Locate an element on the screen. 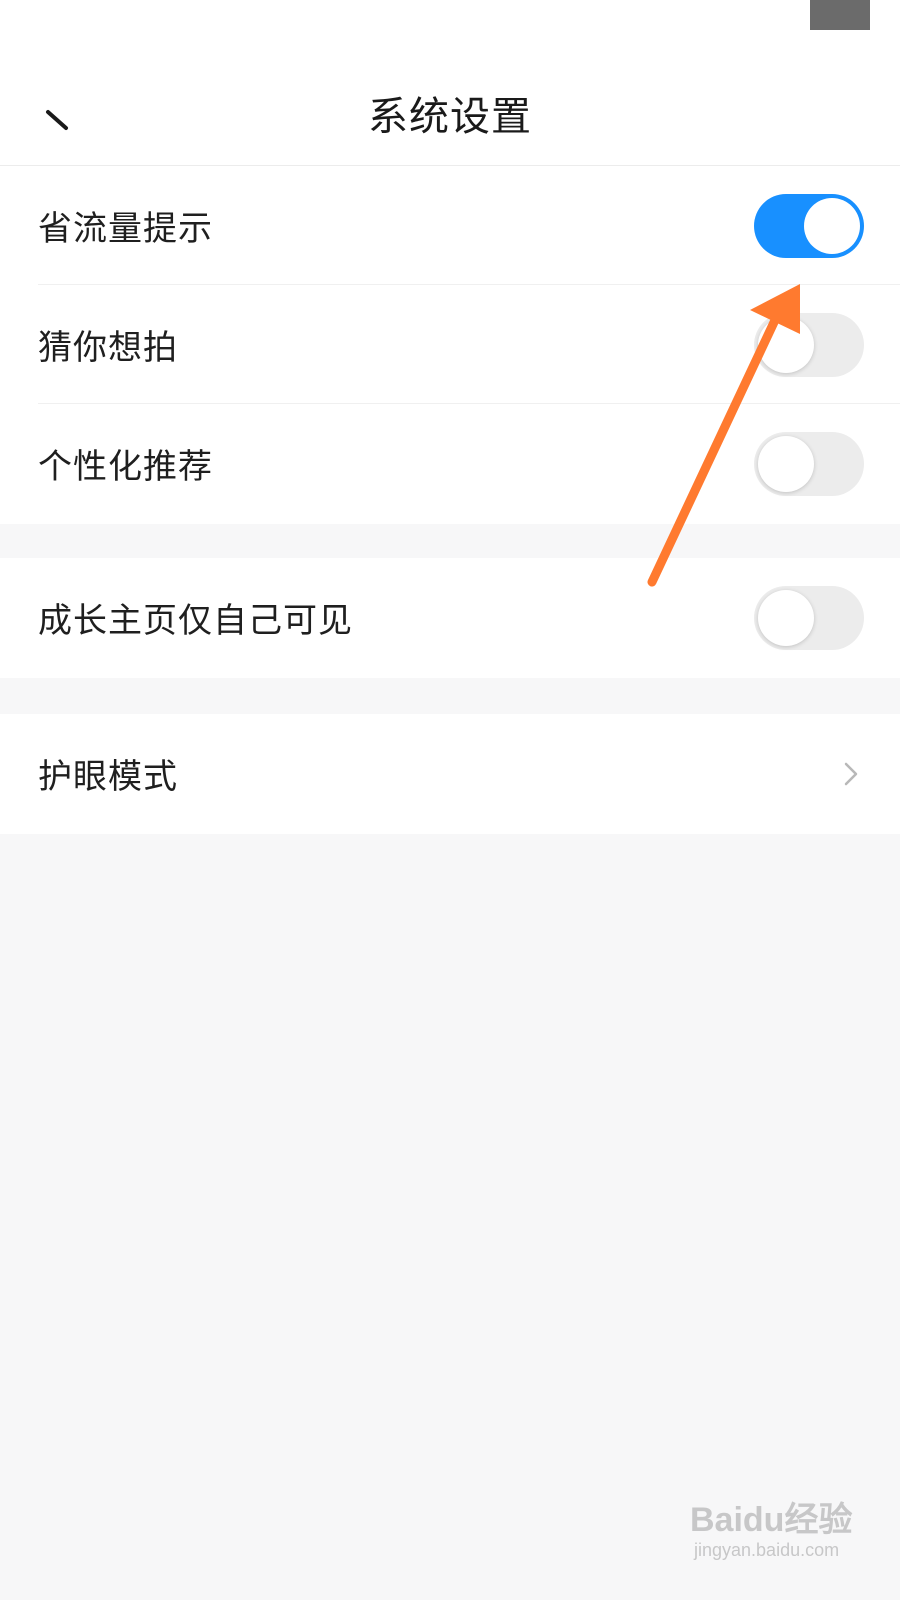 Image resolution: width=900 pixels, height=1600 pixels. personalized-recommendation-toggle is located at coordinates (809, 463).